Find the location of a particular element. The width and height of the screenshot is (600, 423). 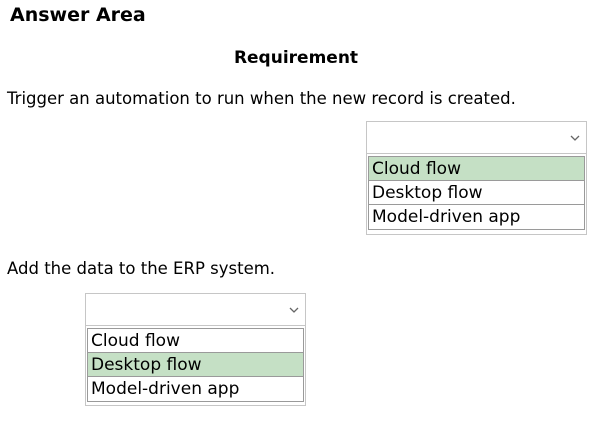

requirement-1-answer-box: Cloud flow Desktop flow Model-driven app is located at coordinates (476, 178).